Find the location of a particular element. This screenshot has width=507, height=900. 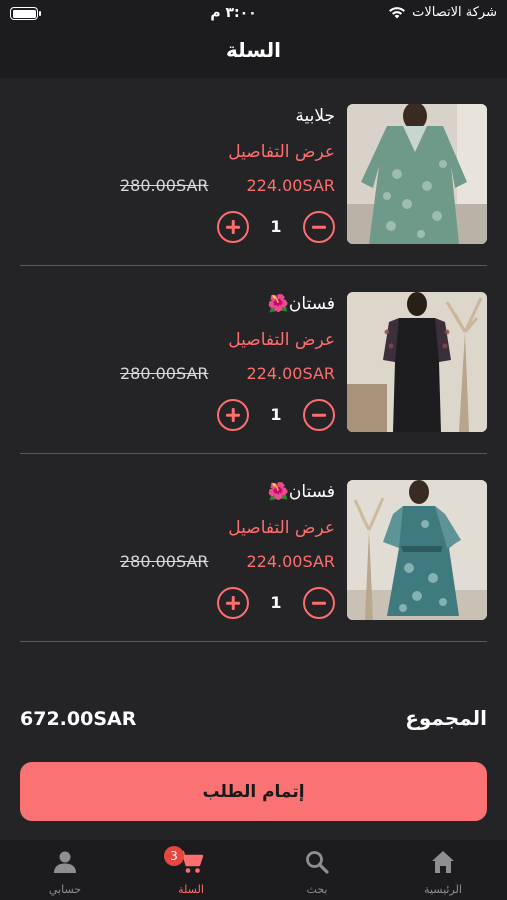

page-title: السلة is located at coordinates (253, 50).